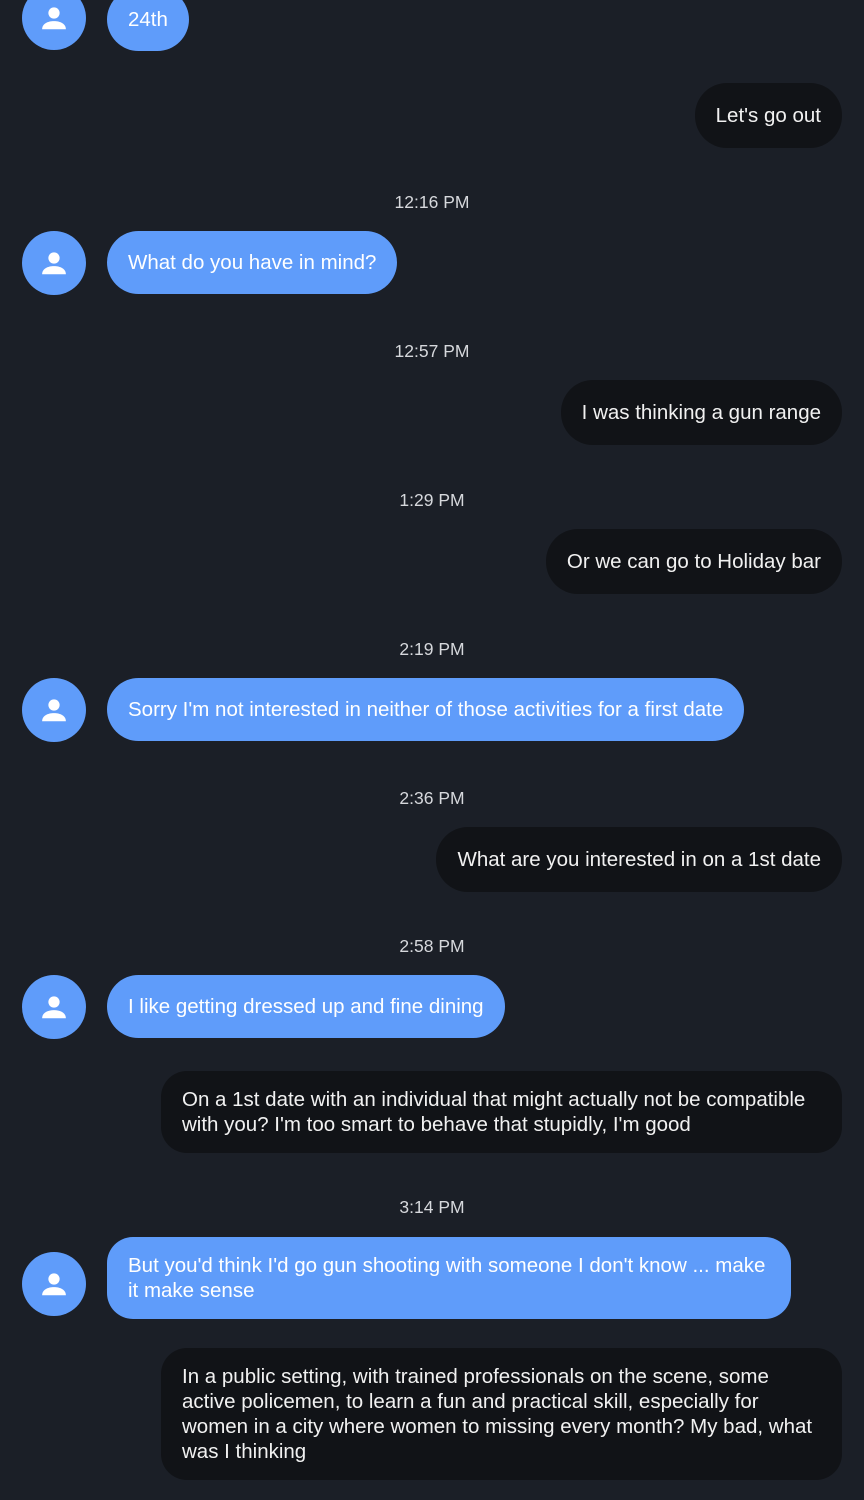  Describe the element at coordinates (432, 1207) in the screenshot. I see `timestamp: 3:14 PM` at that location.